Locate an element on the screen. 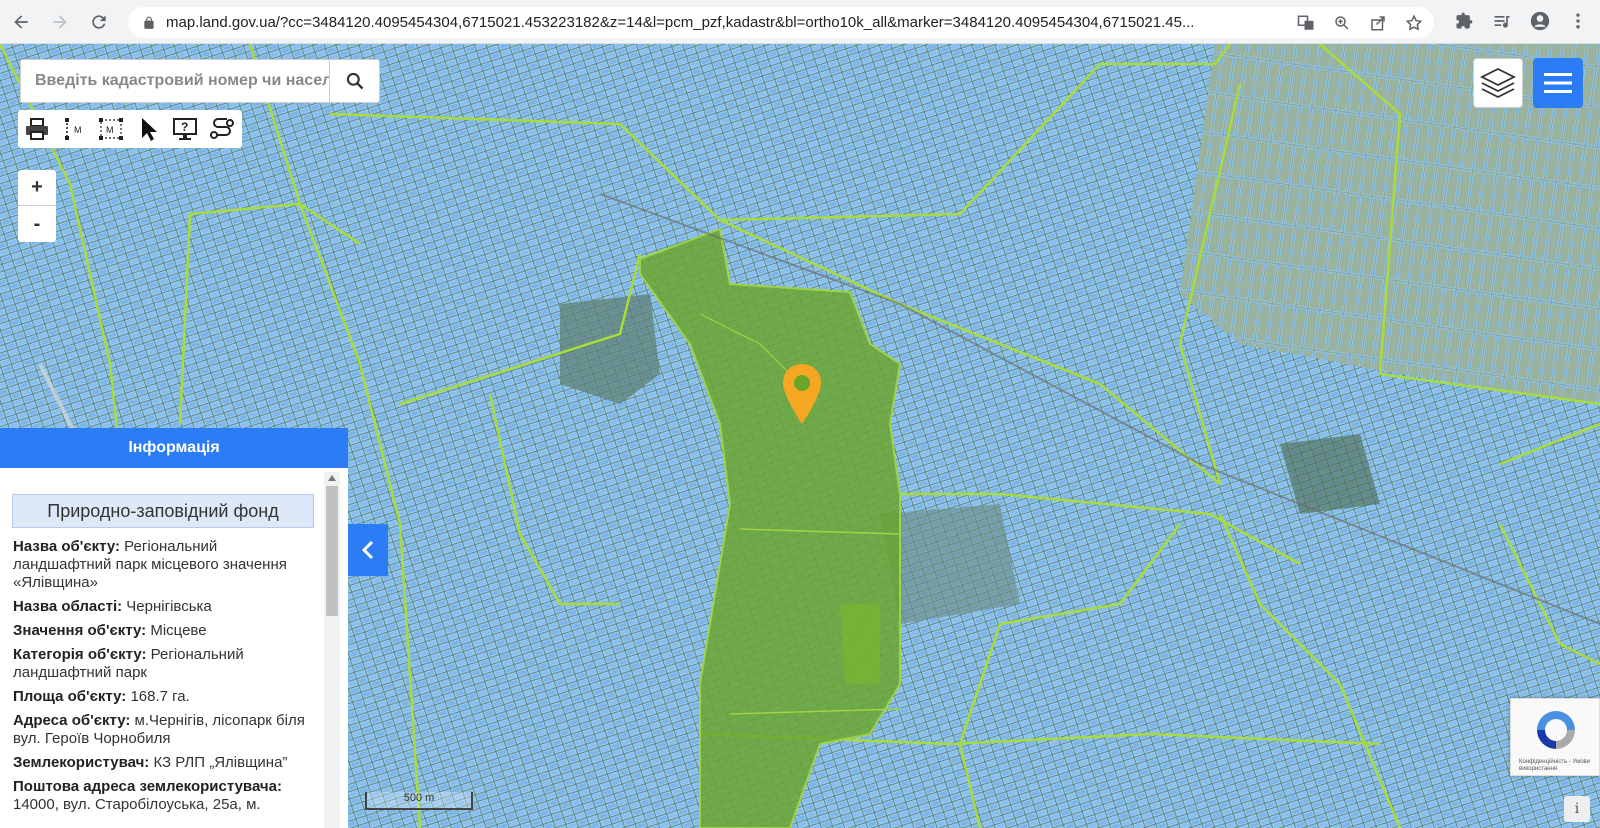 The image size is (1600, 828). field-area: Площа об'єкту: 168.7 га. is located at coordinates (163, 697).